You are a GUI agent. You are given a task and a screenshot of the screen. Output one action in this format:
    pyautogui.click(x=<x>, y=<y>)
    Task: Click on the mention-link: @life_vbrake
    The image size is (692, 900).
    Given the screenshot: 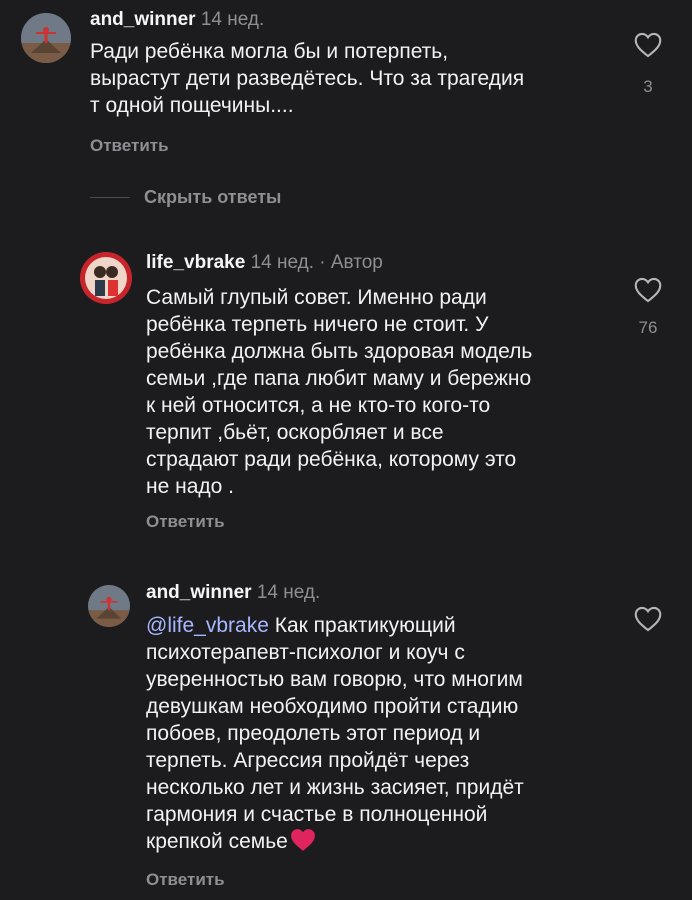 What is the action you would take?
    pyautogui.click(x=207, y=625)
    